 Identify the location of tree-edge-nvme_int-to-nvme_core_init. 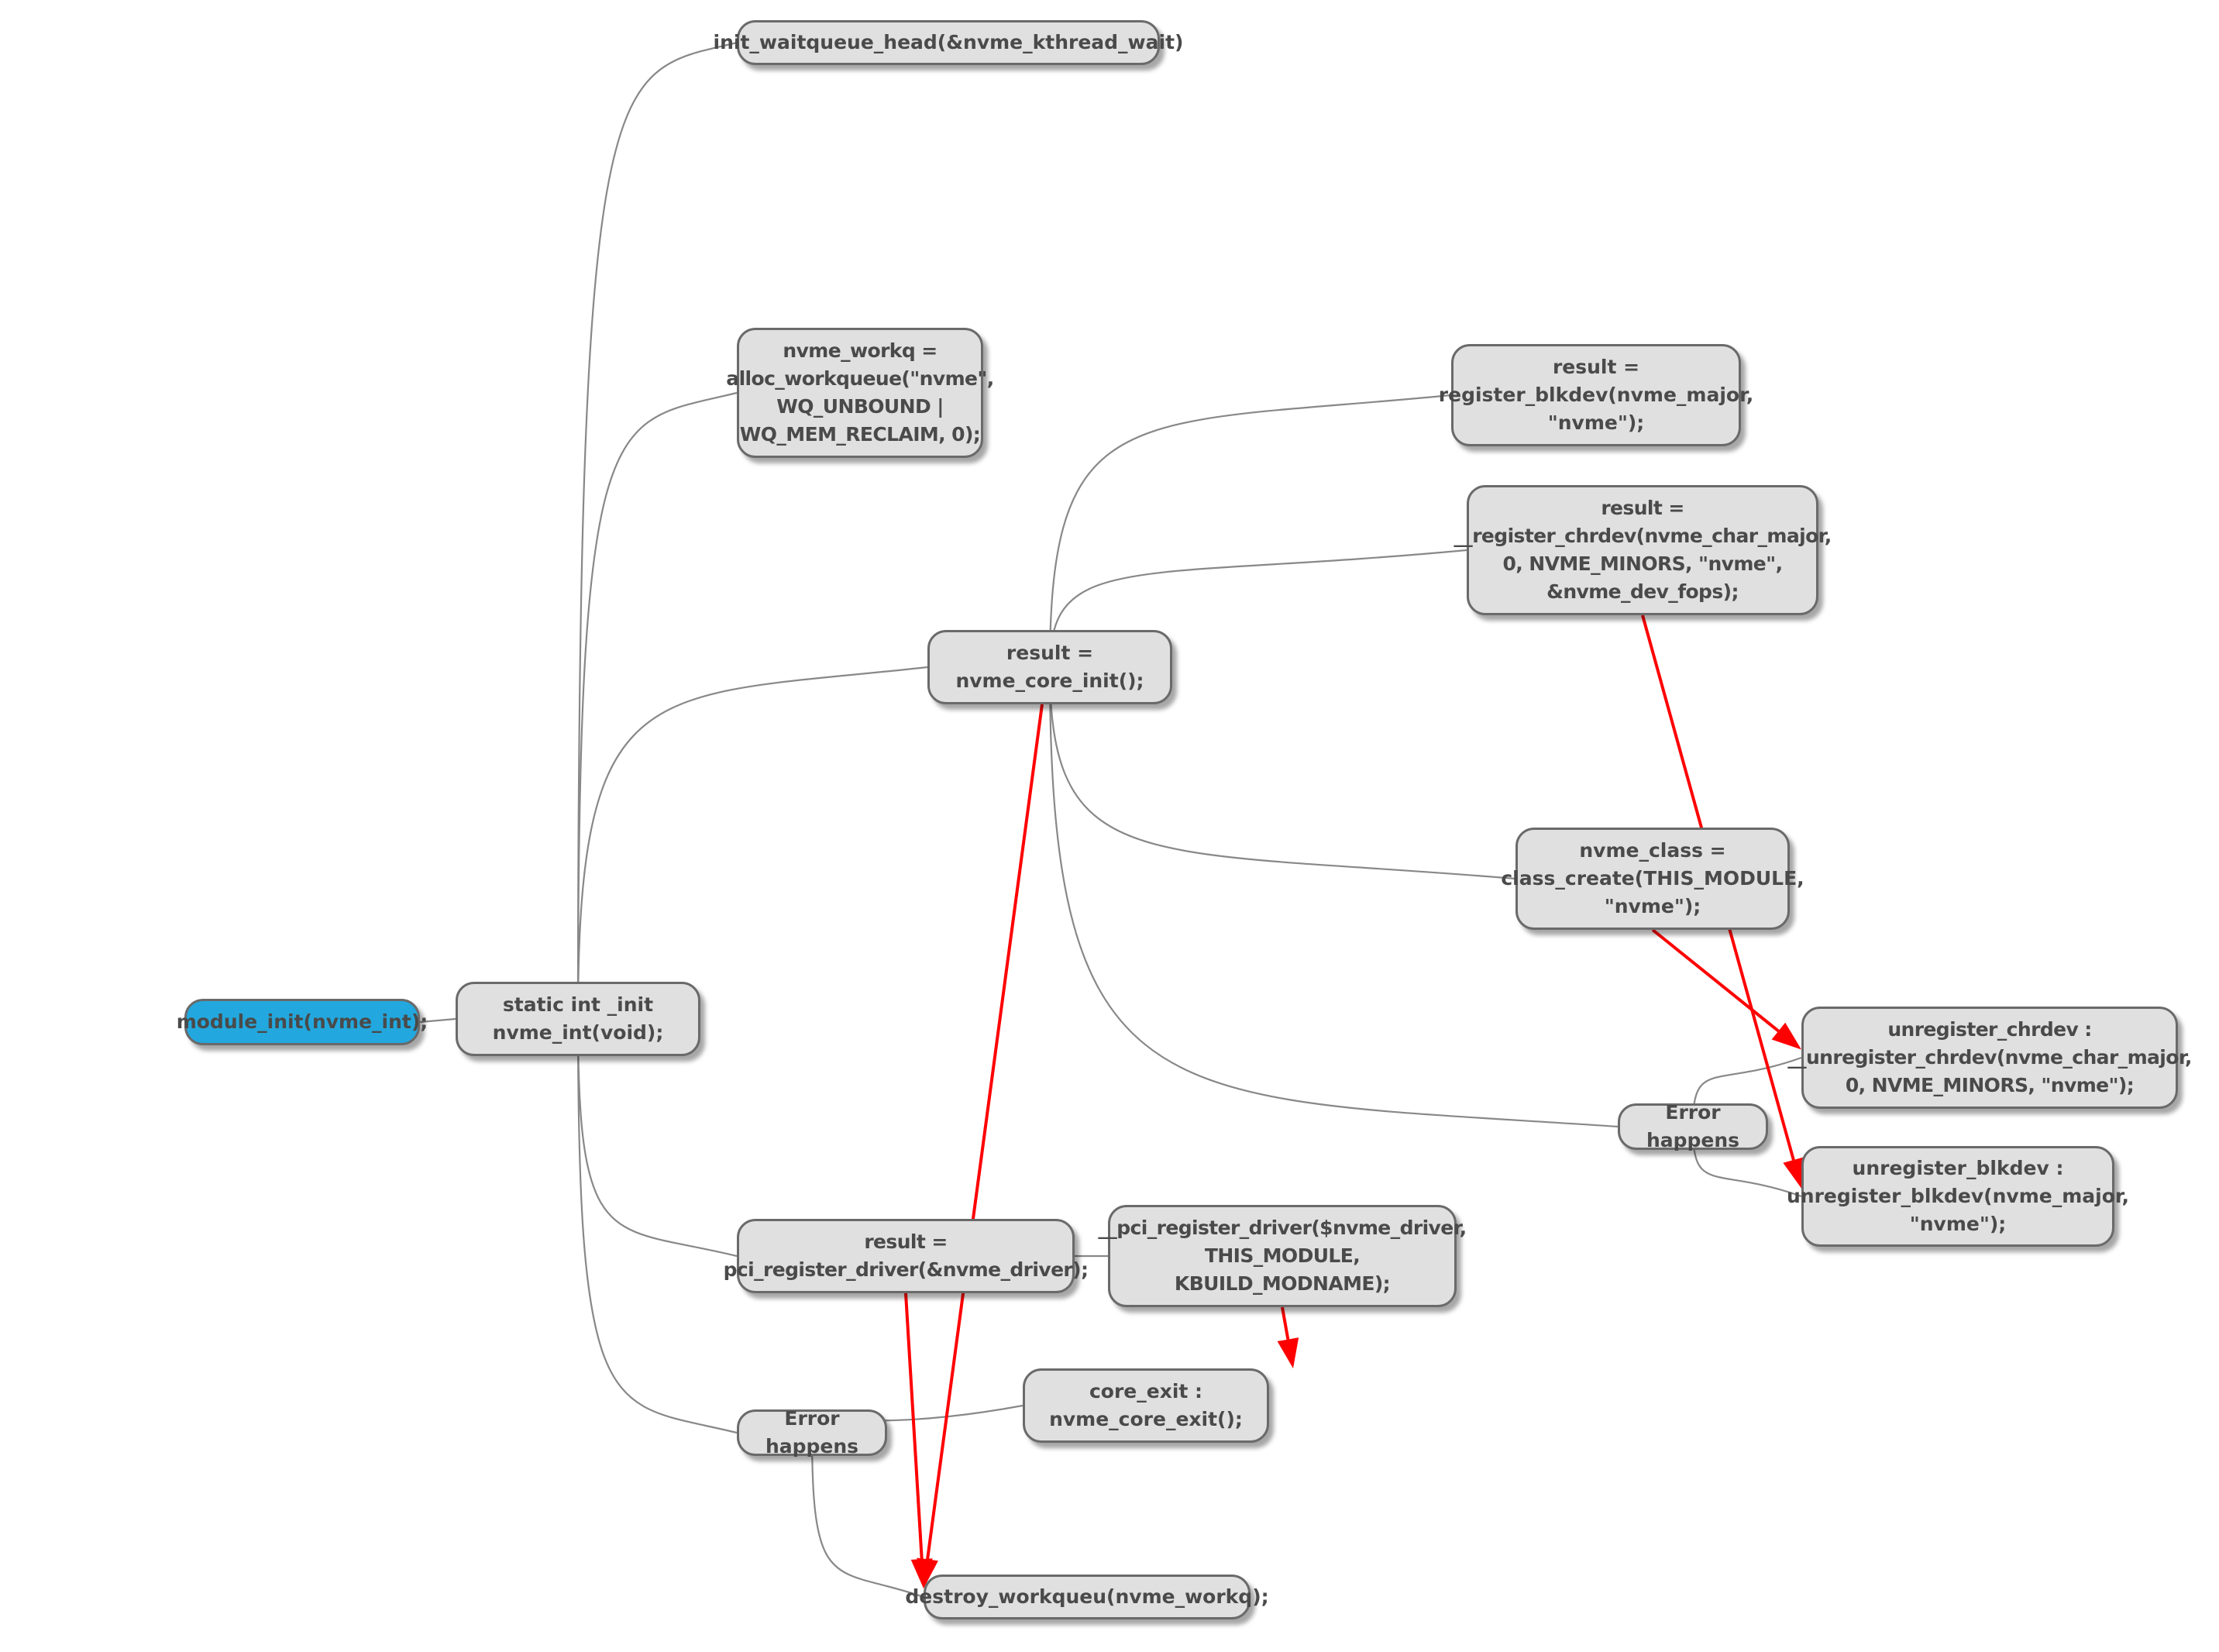
(752, 843).